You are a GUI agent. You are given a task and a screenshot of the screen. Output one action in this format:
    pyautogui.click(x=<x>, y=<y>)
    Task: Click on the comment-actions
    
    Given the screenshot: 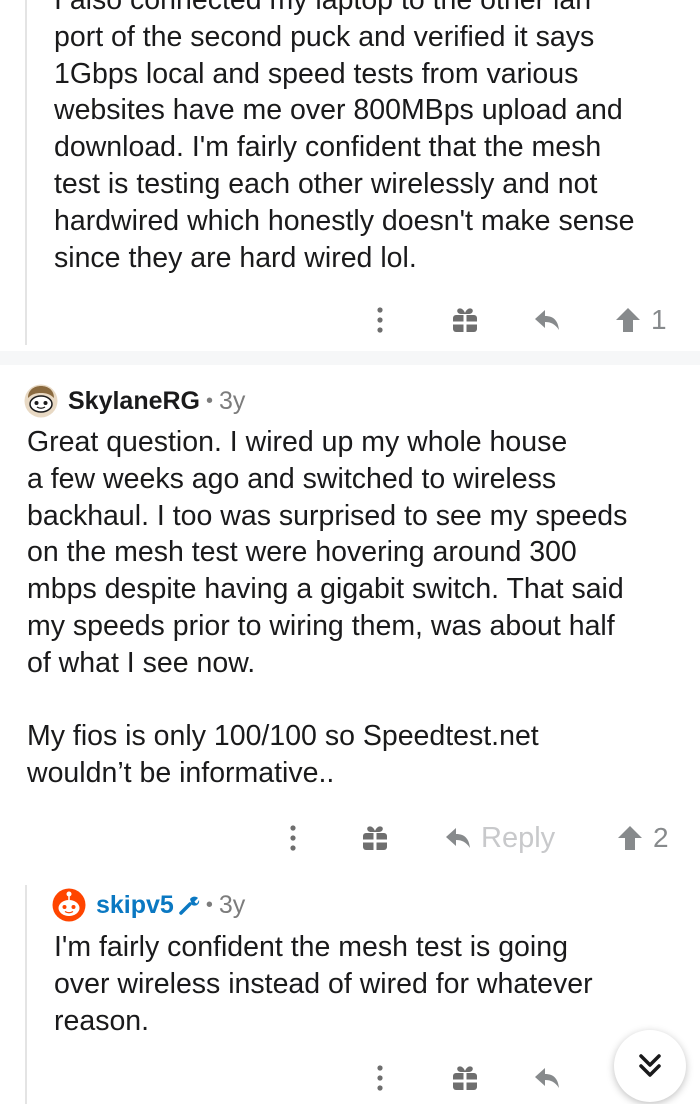 What is the action you would take?
    pyautogui.click(x=350, y=1078)
    